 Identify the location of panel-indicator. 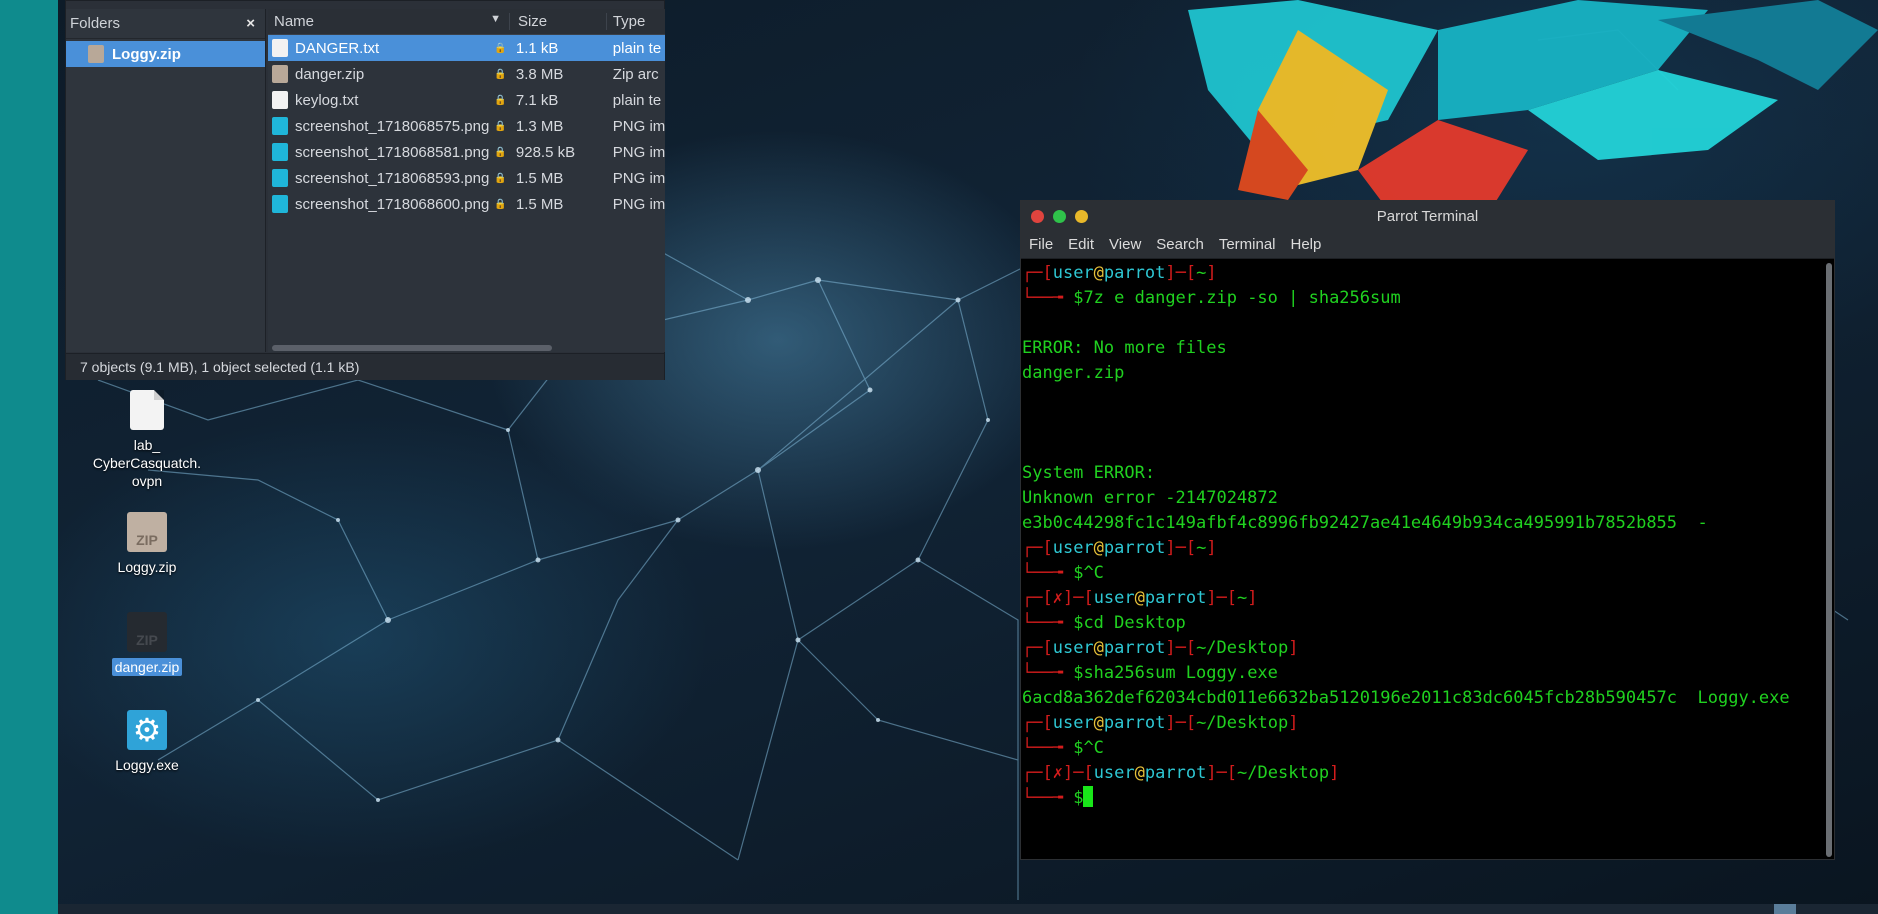
(1785, 909).